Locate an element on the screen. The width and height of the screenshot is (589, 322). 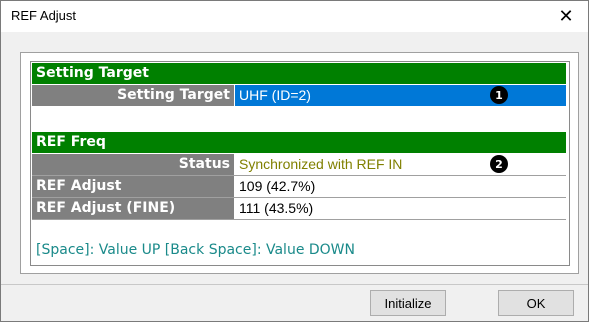
initialize-button: Initialize is located at coordinates (408, 303).